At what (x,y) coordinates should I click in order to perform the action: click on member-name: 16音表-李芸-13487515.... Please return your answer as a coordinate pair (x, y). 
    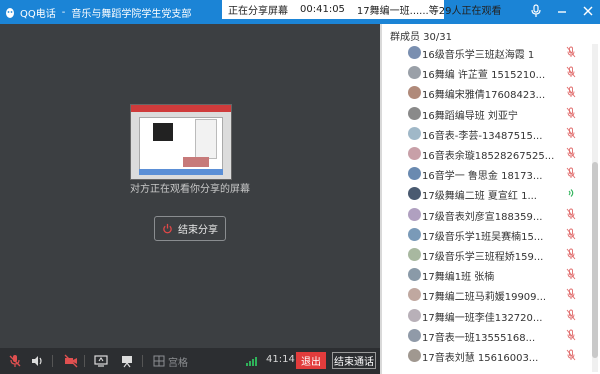
    Looking at the image, I should click on (482, 136).